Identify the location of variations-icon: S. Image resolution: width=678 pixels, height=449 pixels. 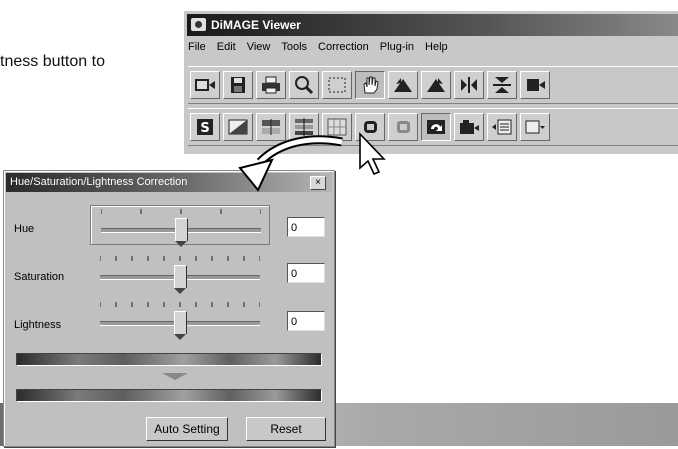
(205, 127).